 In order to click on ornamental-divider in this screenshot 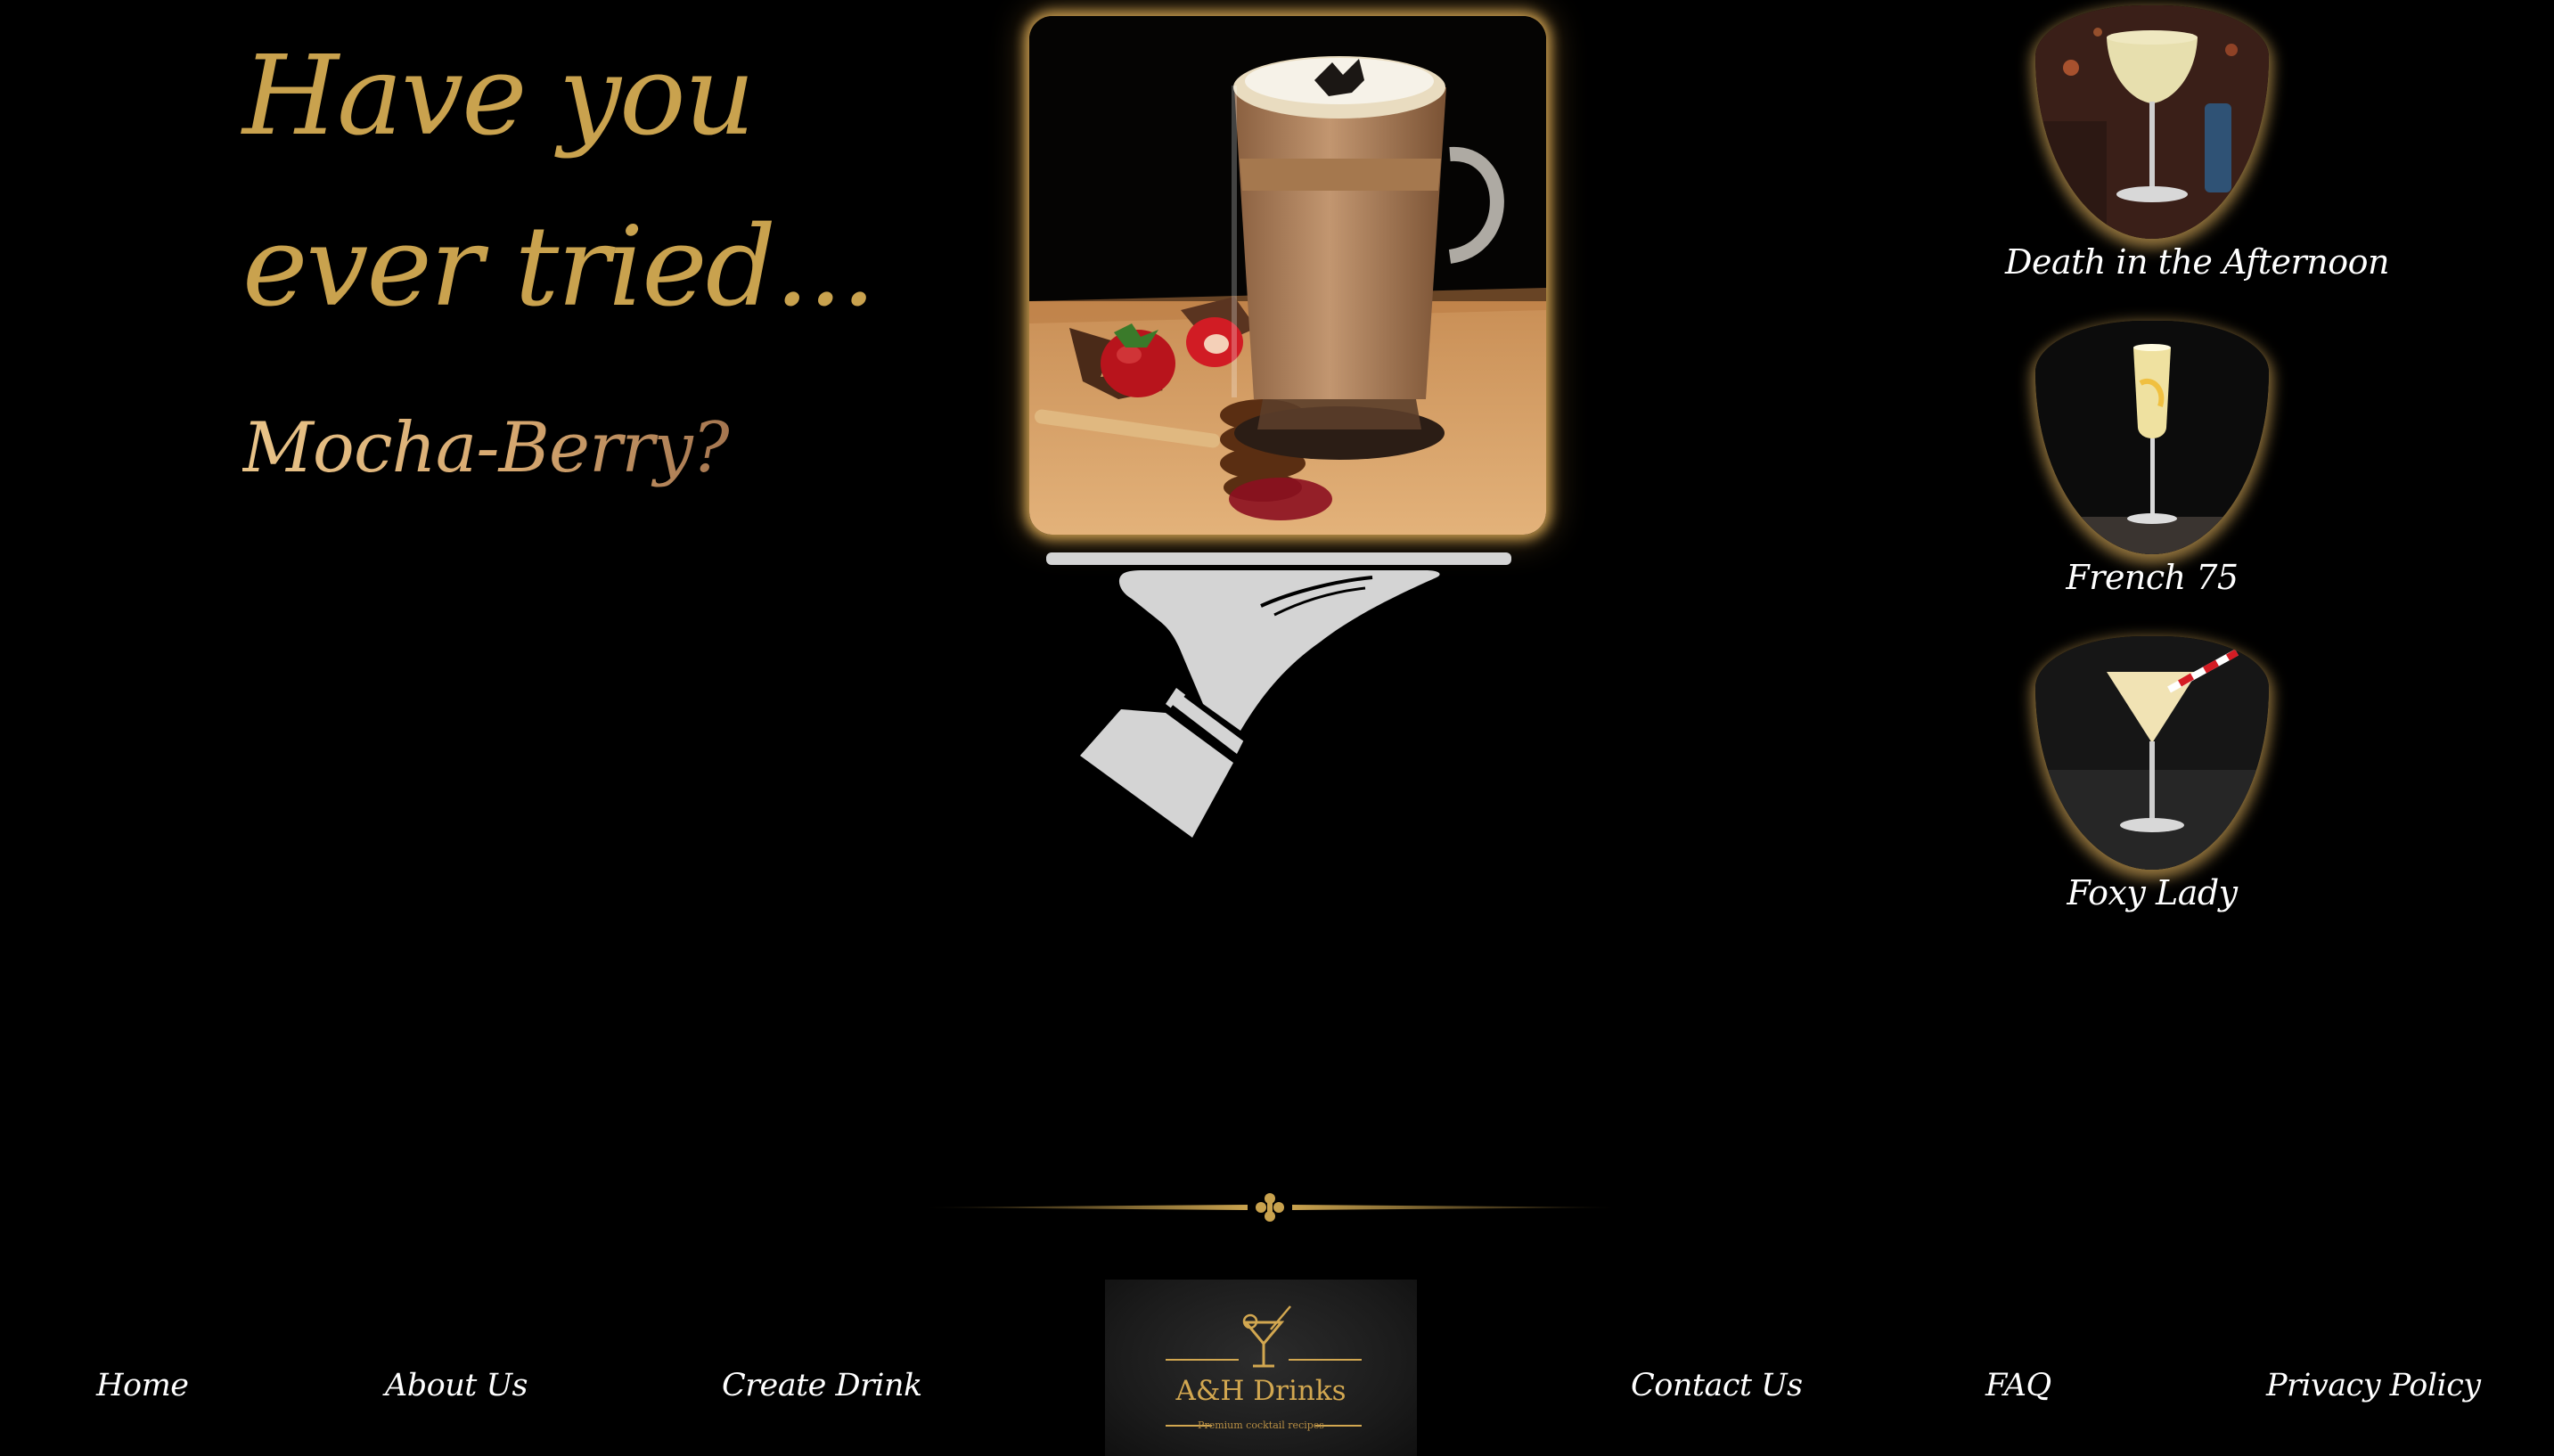, I will do `click(1270, 1208)`.